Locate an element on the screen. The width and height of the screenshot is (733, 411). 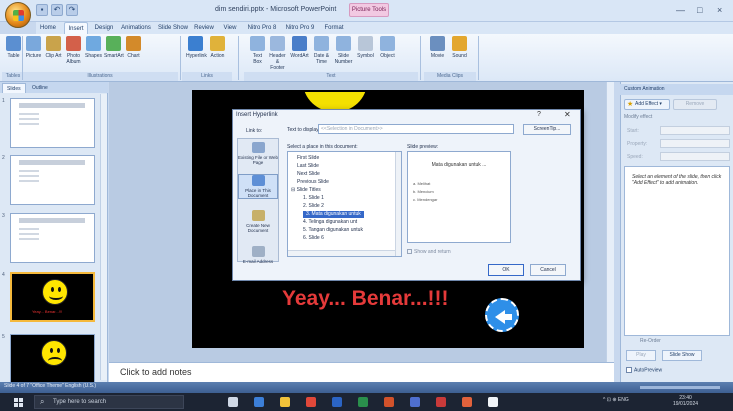
header-footer-button: Header & Footer is located at coordinates (277, 53).